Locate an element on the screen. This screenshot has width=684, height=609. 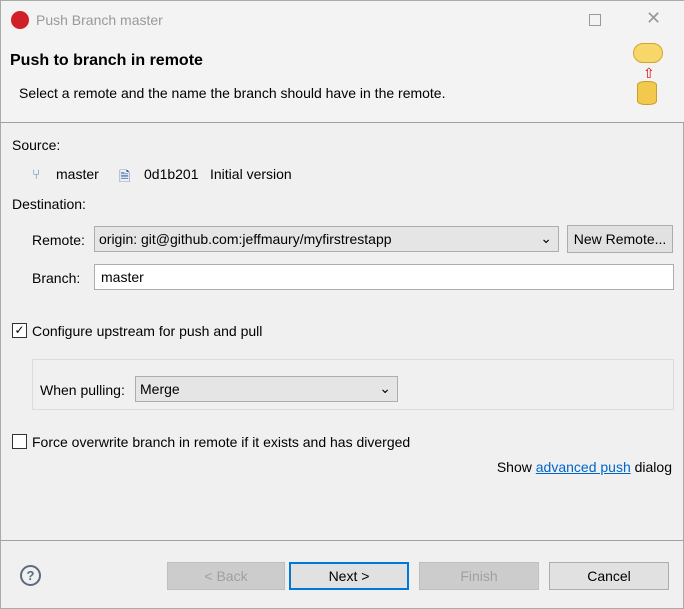
configure-upstream-checkbox: ✓ is located at coordinates (19, 330).